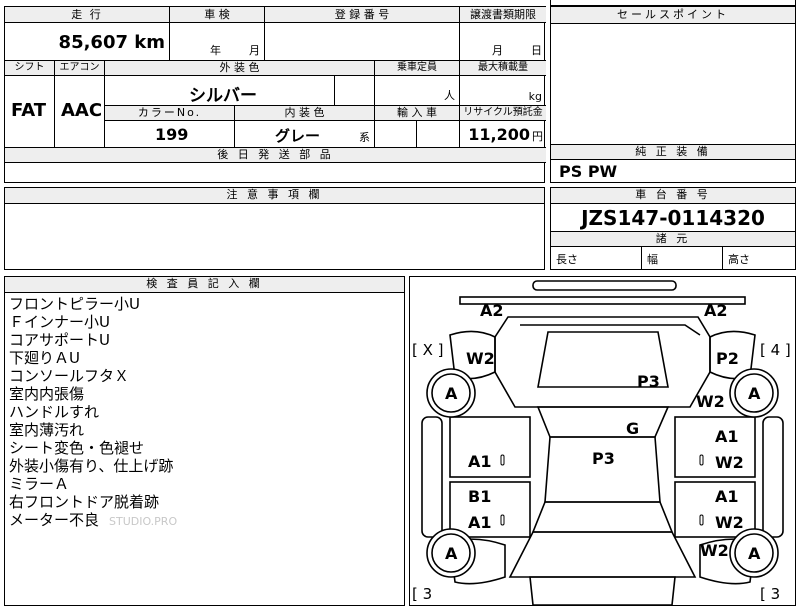 This screenshot has height=606, width=800. What do you see at coordinates (451, 553) in the screenshot?
I see `mark-tire-rear-left: A` at bounding box center [451, 553].